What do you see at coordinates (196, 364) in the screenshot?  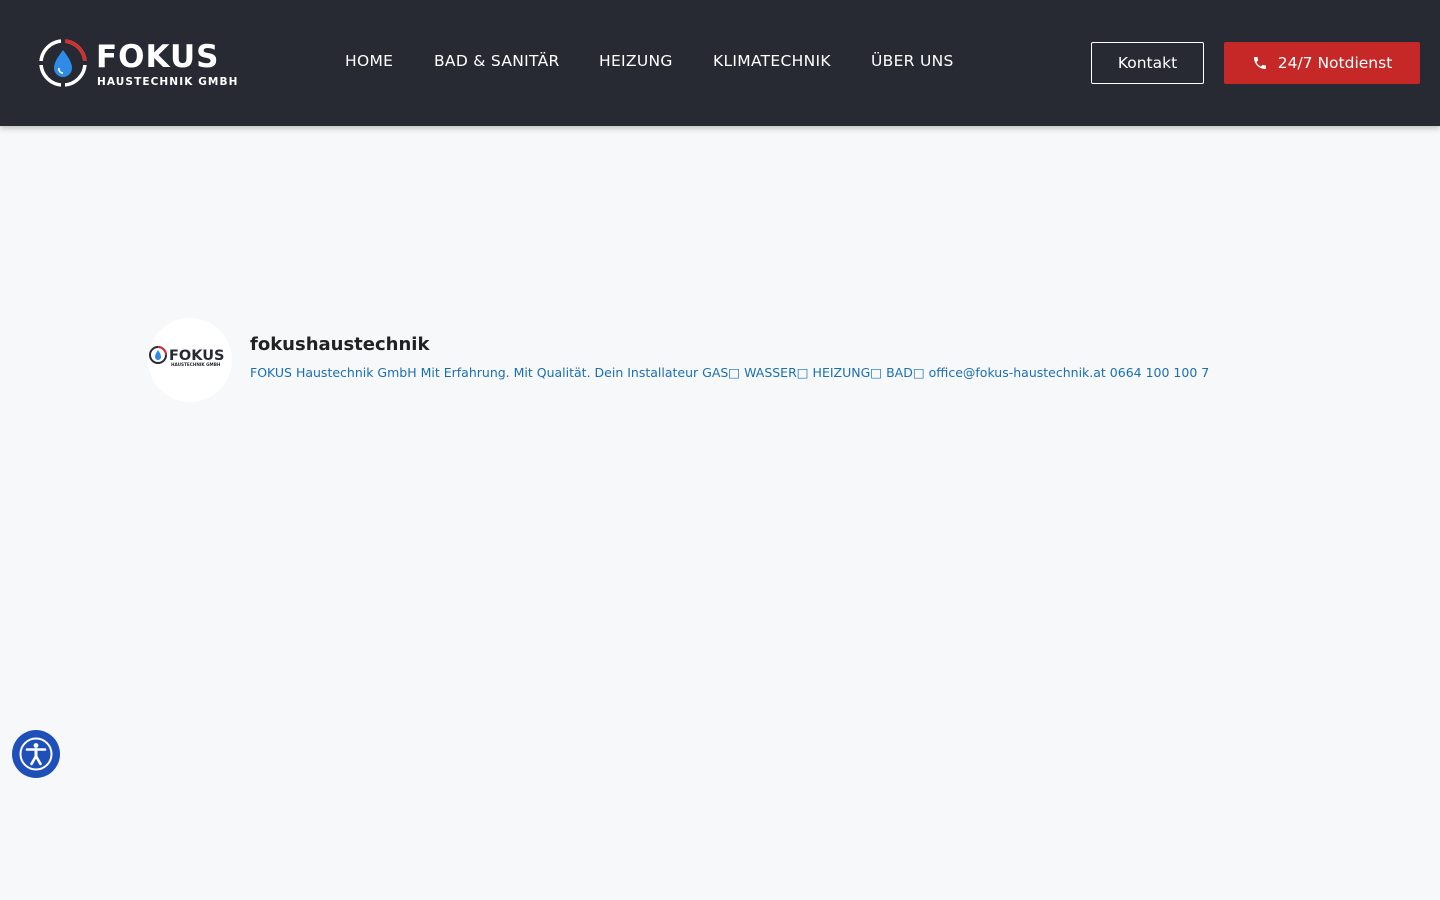 I see `avatar-sub-text: HAUSTECHNIK GMBH` at bounding box center [196, 364].